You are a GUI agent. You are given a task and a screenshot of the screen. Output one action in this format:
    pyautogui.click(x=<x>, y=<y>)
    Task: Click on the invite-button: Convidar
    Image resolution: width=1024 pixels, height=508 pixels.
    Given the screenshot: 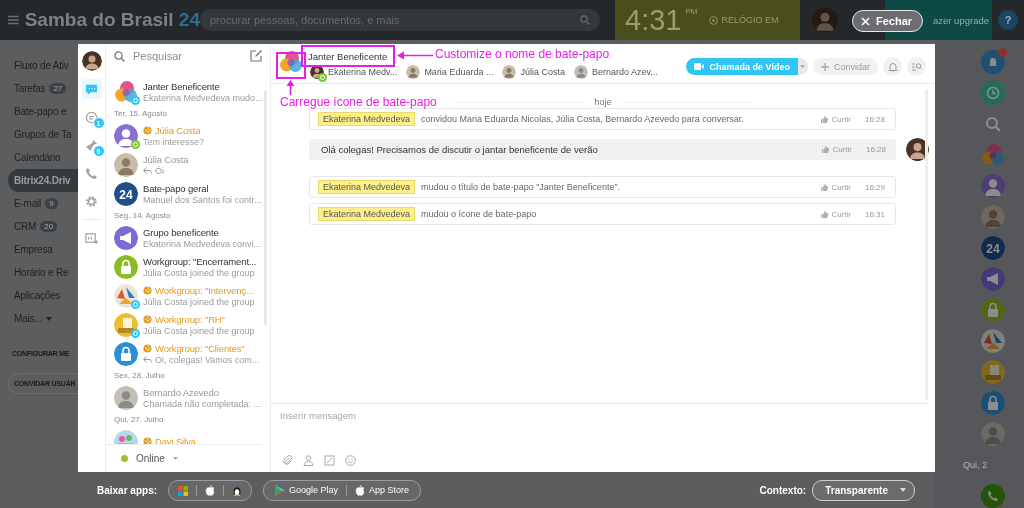 What is the action you would take?
    pyautogui.click(x=845, y=66)
    